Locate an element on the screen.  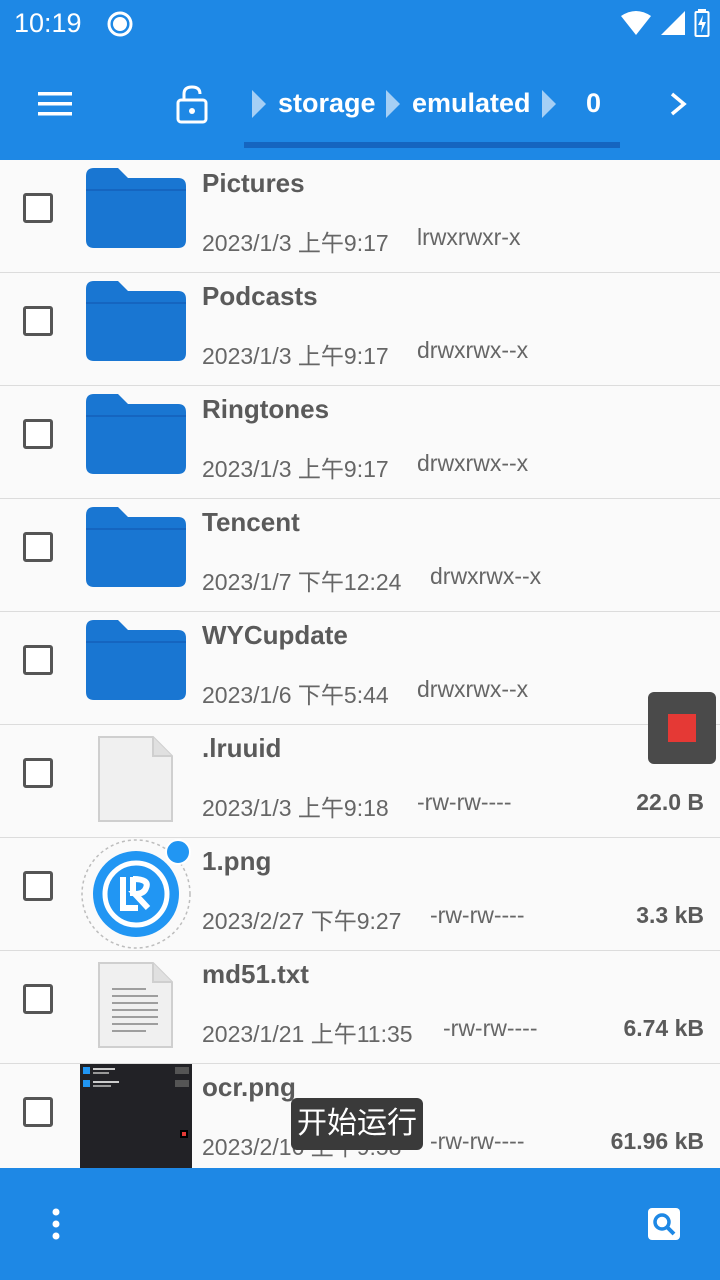
list-item: Ringtones 2023/1/3 上午9:17 drwxrwx--x is located at coordinates (360, 442).